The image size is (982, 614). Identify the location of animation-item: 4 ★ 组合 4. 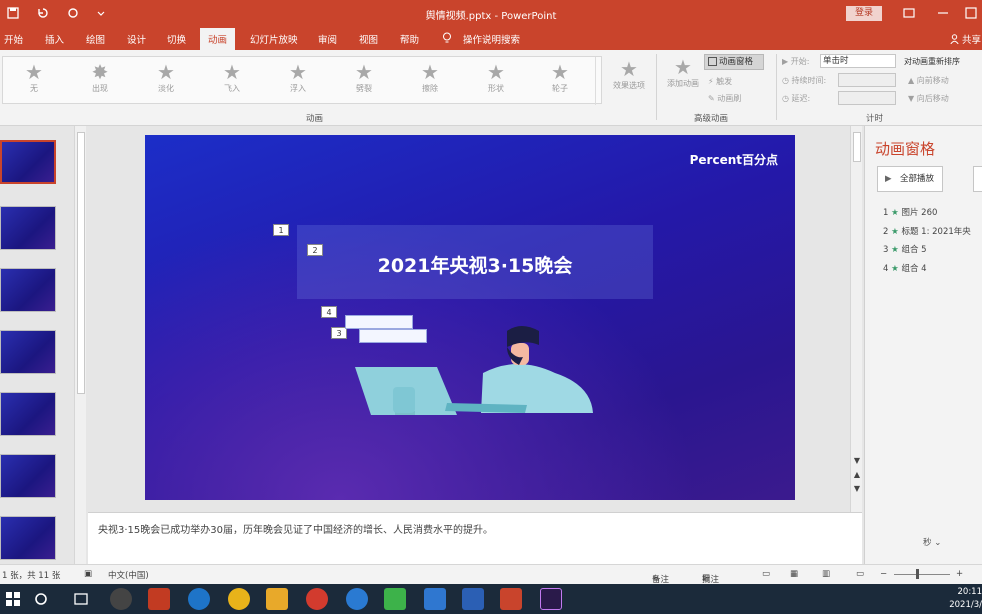
(905, 268).